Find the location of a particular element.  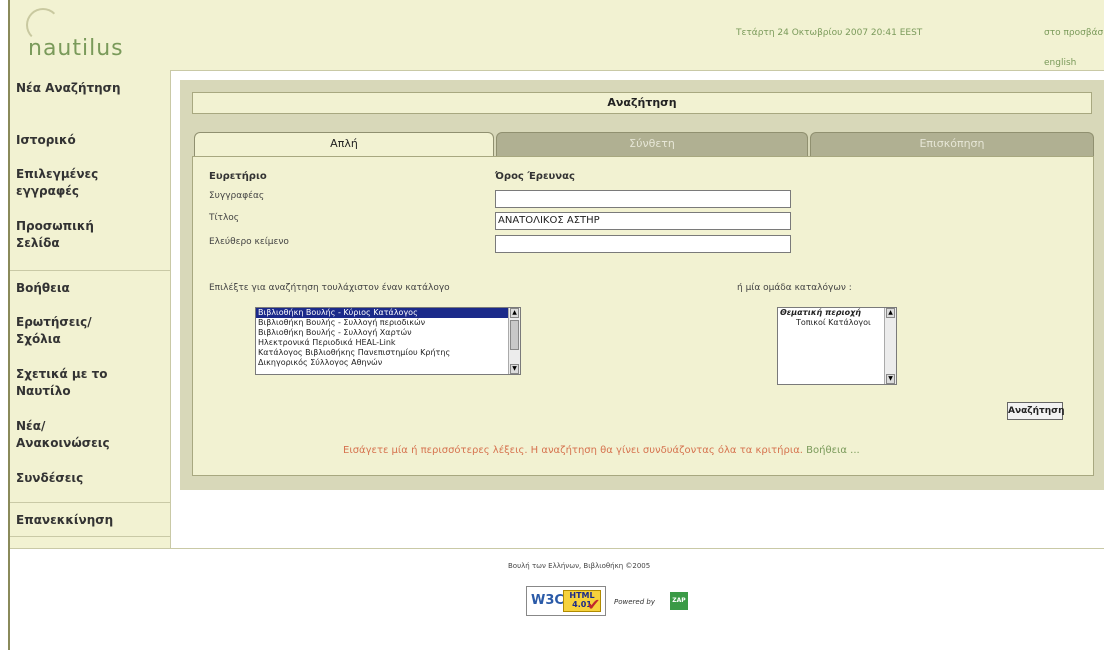

group-scrollbar: ▲ ▼ is located at coordinates (890, 346).